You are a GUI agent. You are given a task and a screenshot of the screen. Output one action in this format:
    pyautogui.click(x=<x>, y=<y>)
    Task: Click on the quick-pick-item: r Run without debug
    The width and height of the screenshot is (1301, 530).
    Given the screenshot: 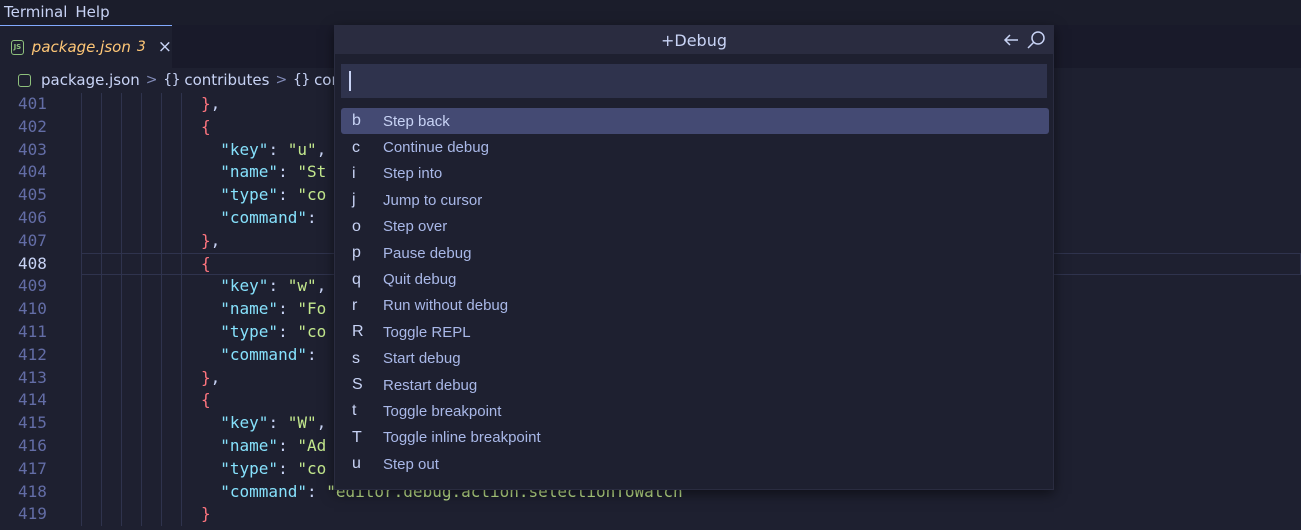 What is the action you would take?
    pyautogui.click(x=695, y=306)
    